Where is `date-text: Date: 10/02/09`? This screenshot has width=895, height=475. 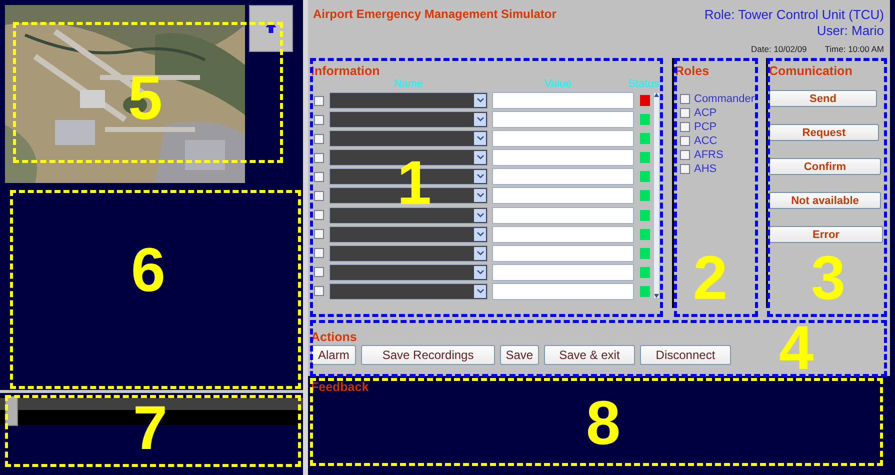
date-text: Date: 10/02/09 is located at coordinates (779, 49).